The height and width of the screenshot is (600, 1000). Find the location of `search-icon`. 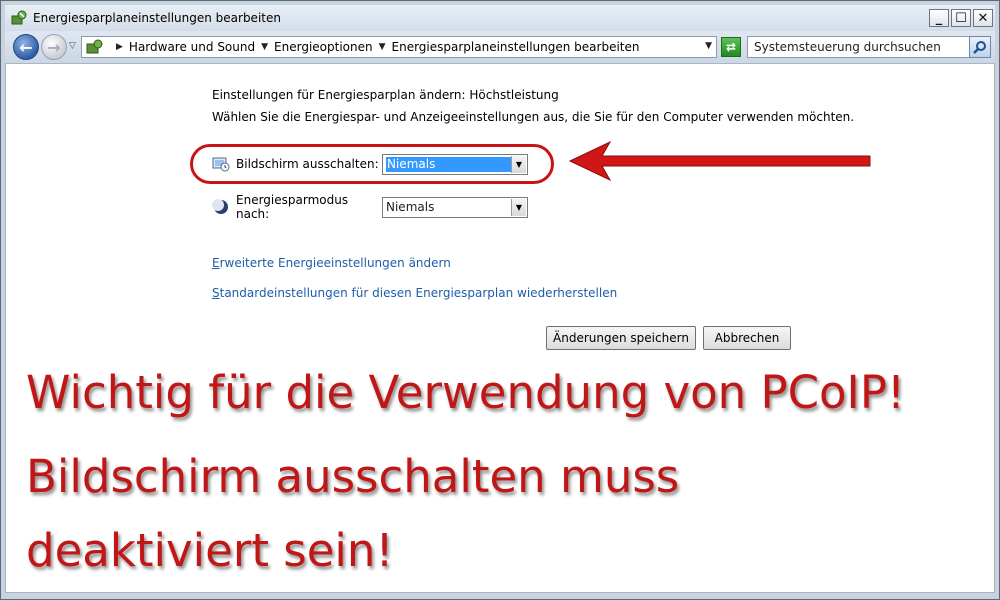

search-icon is located at coordinates (979, 47).